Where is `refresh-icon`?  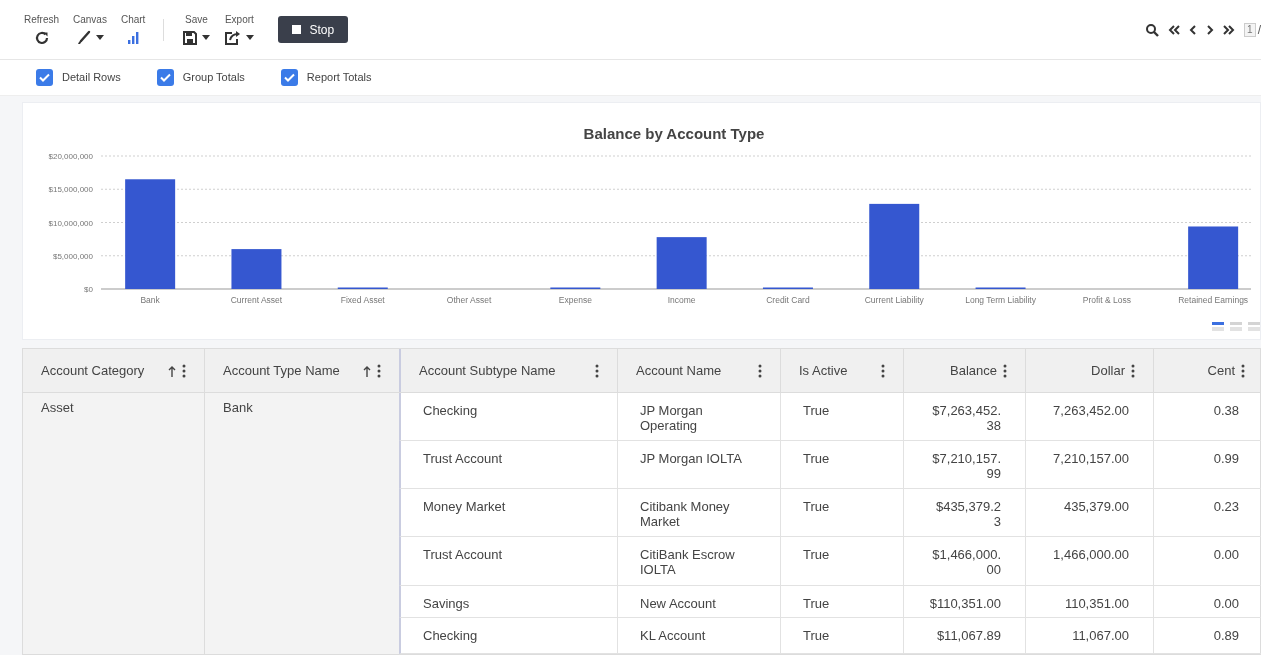
refresh-icon is located at coordinates (41, 37).